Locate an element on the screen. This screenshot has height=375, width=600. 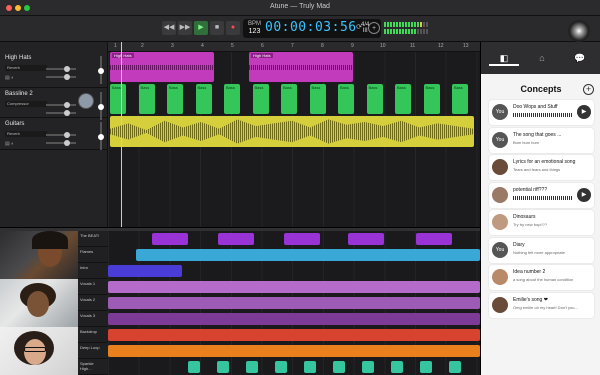
region-flames is located at coordinates (308, 255).